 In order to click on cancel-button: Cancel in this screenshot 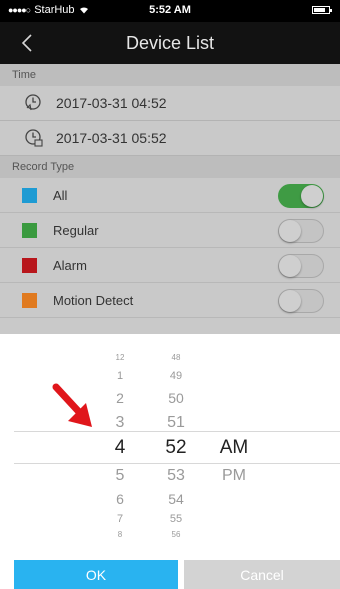, I will do `click(262, 574)`.